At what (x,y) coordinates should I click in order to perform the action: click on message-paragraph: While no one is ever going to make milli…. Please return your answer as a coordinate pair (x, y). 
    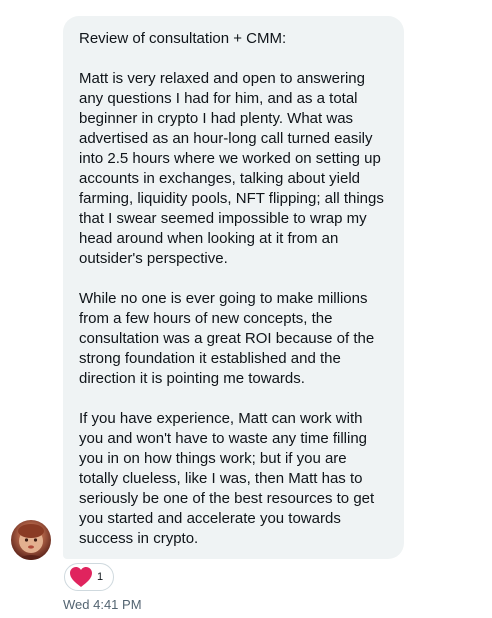
    Looking at the image, I should click on (229, 338).